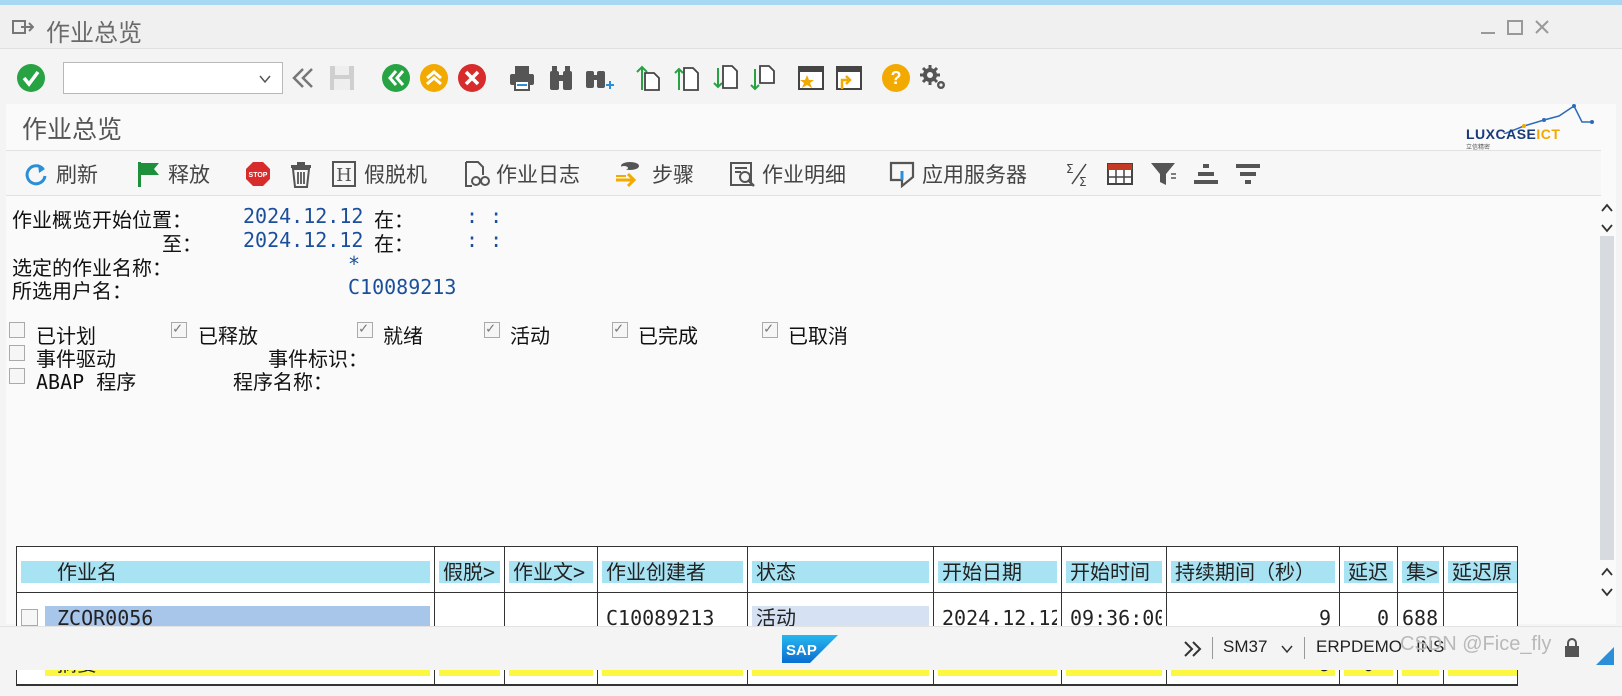 The height and width of the screenshot is (696, 1622). I want to click on next-page-icon, so click(725, 78).